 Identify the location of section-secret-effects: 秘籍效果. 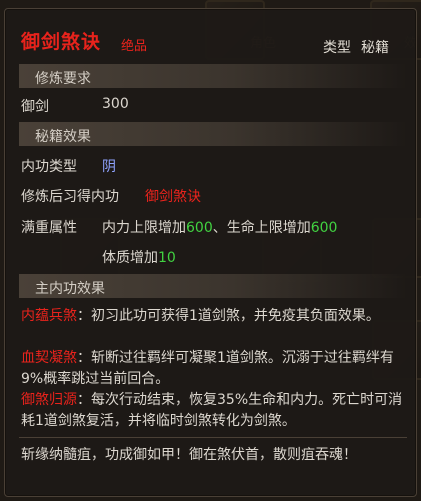
(213, 134).